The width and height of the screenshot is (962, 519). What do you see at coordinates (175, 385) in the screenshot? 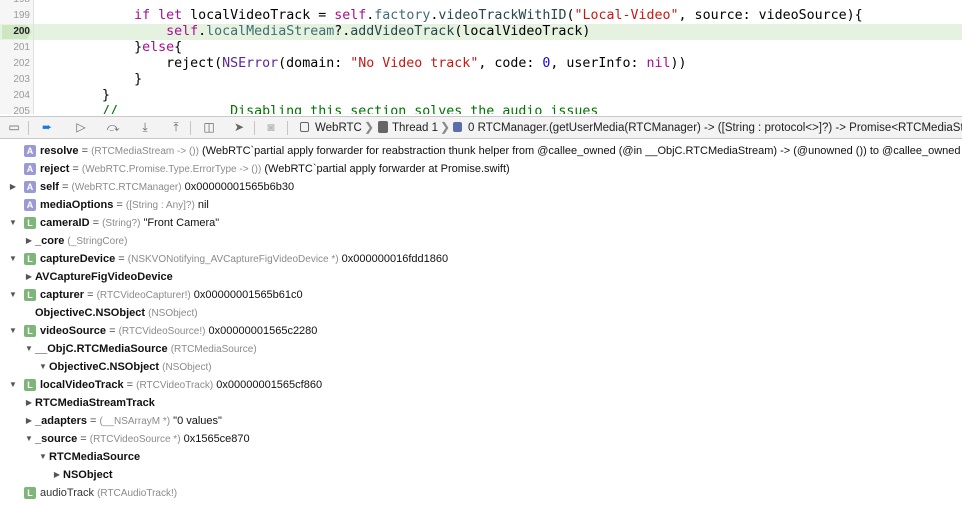
I see `variable-type: (RTCVideoTrack)` at bounding box center [175, 385].